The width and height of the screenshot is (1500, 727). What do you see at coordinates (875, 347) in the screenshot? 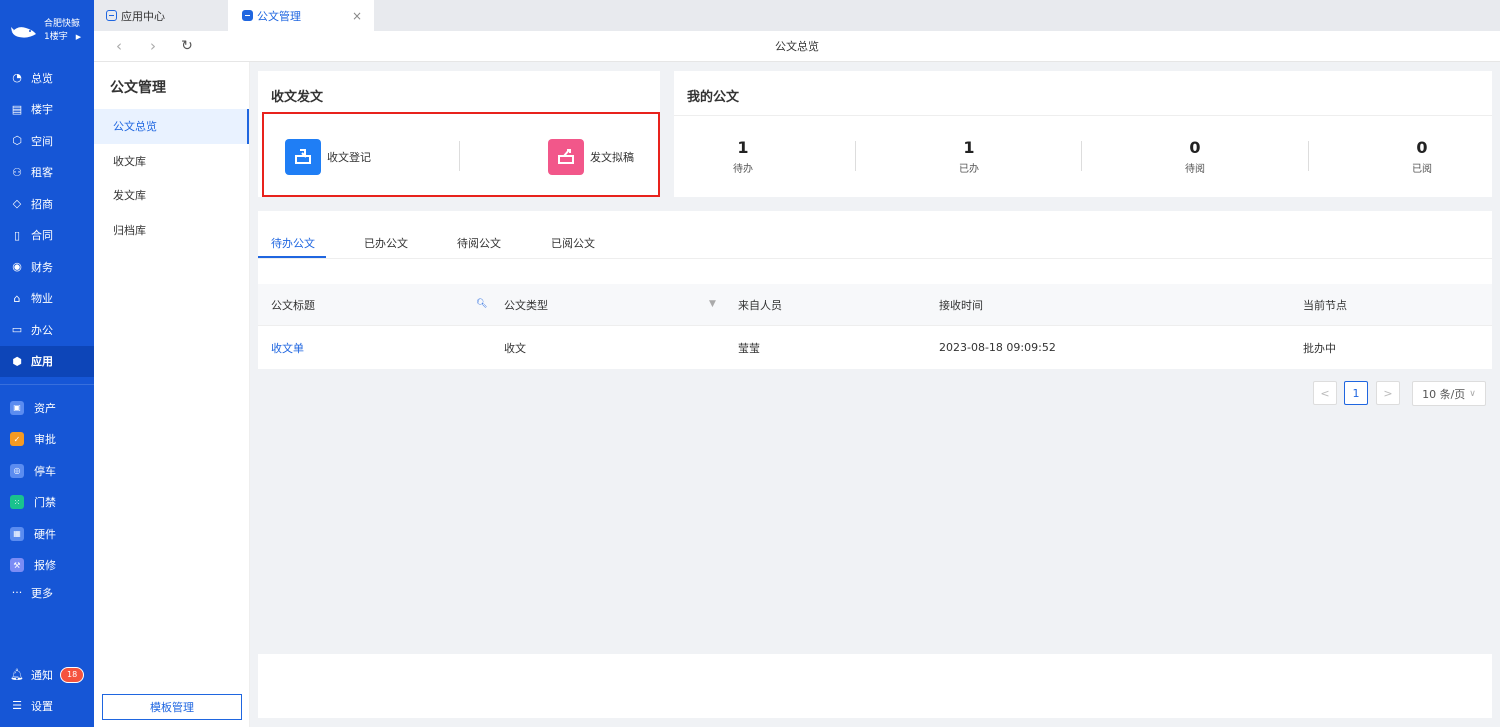
I see `table-row: 收文单 收文 莹莹 2023-08-18 09:09:52 批办中` at bounding box center [875, 347].